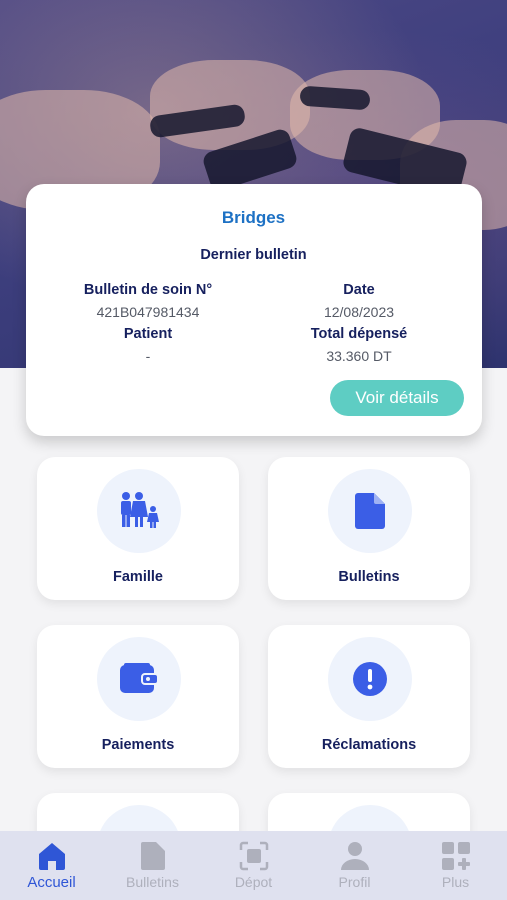  Describe the element at coordinates (51, 882) in the screenshot. I see `tab-label-accueil: Accueil` at that location.